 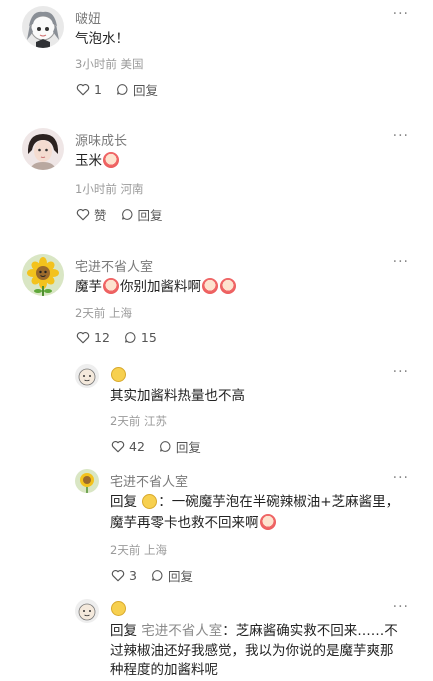 I want to click on like-count: 12, so click(x=102, y=337).